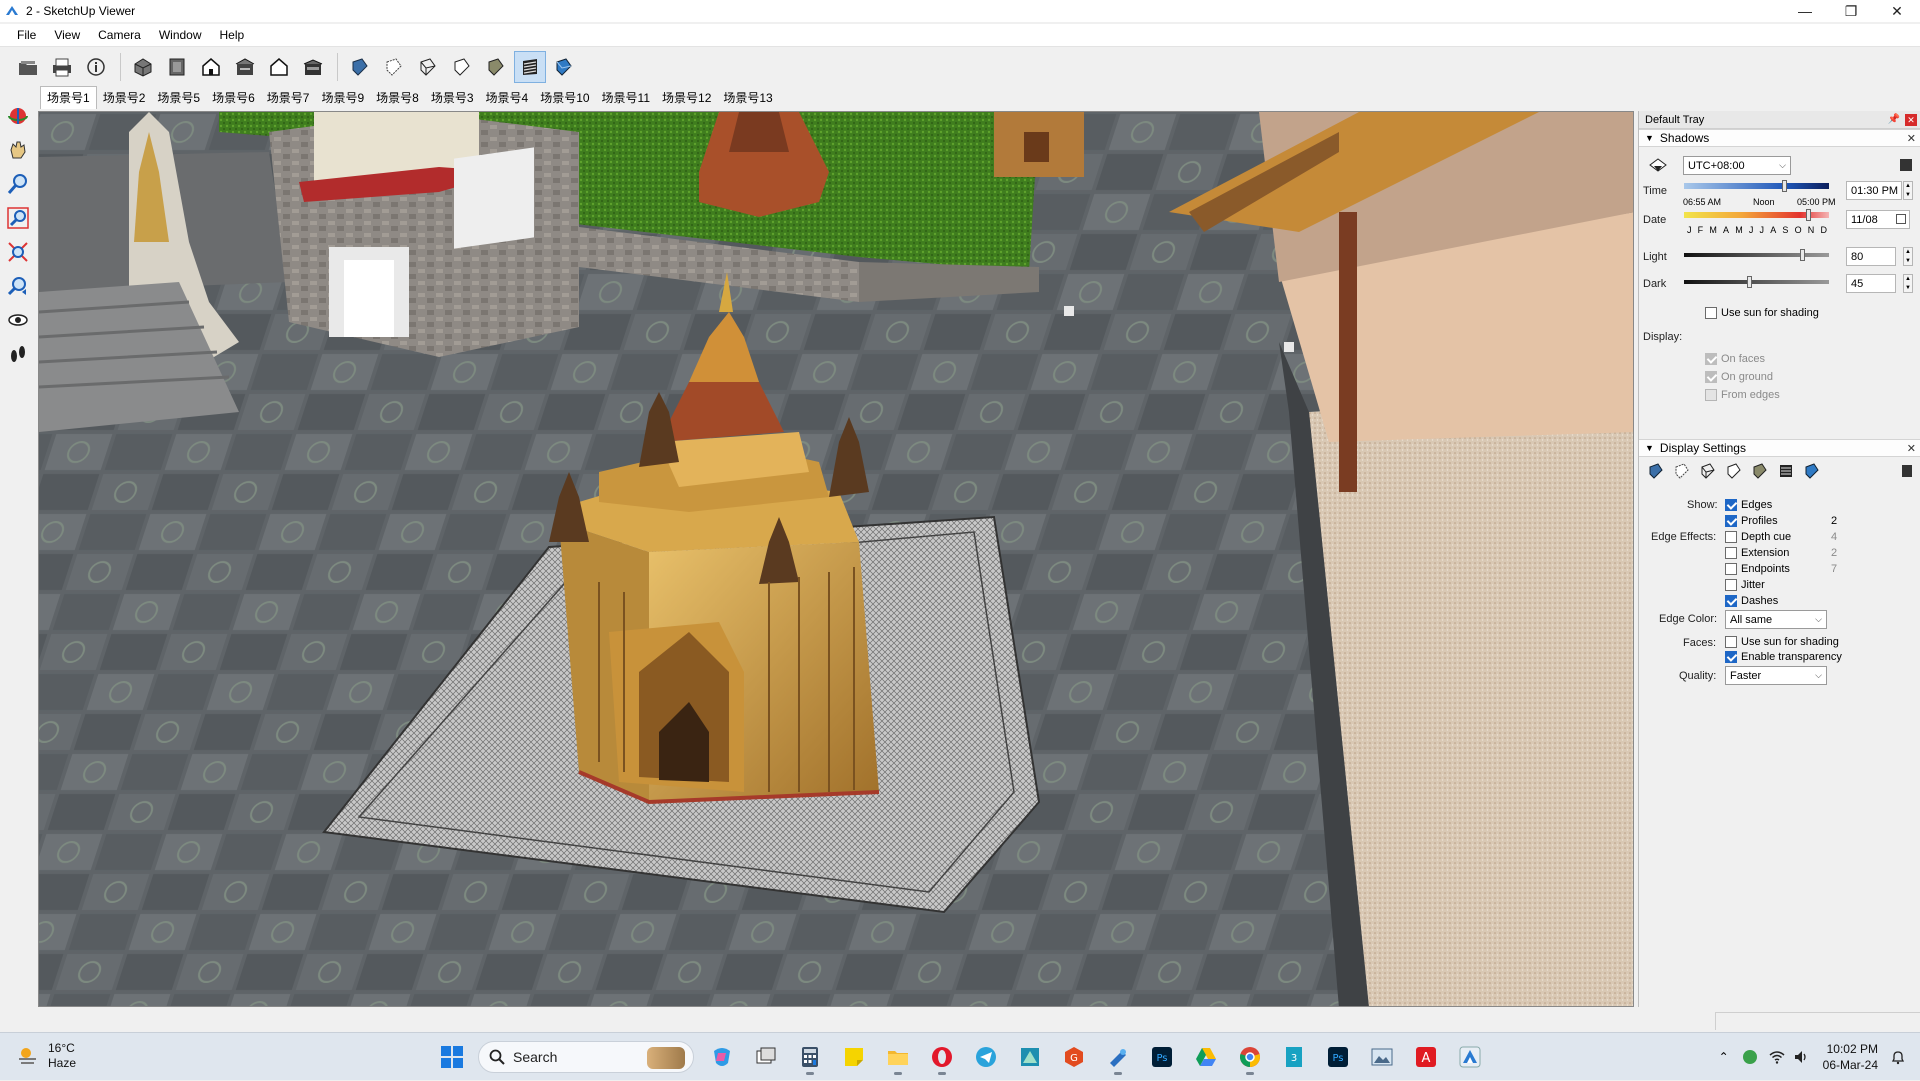 The image size is (1920, 1081). Describe the element at coordinates (1908, 190) in the screenshot. I see `time-spinner: ▲ ▼` at that location.